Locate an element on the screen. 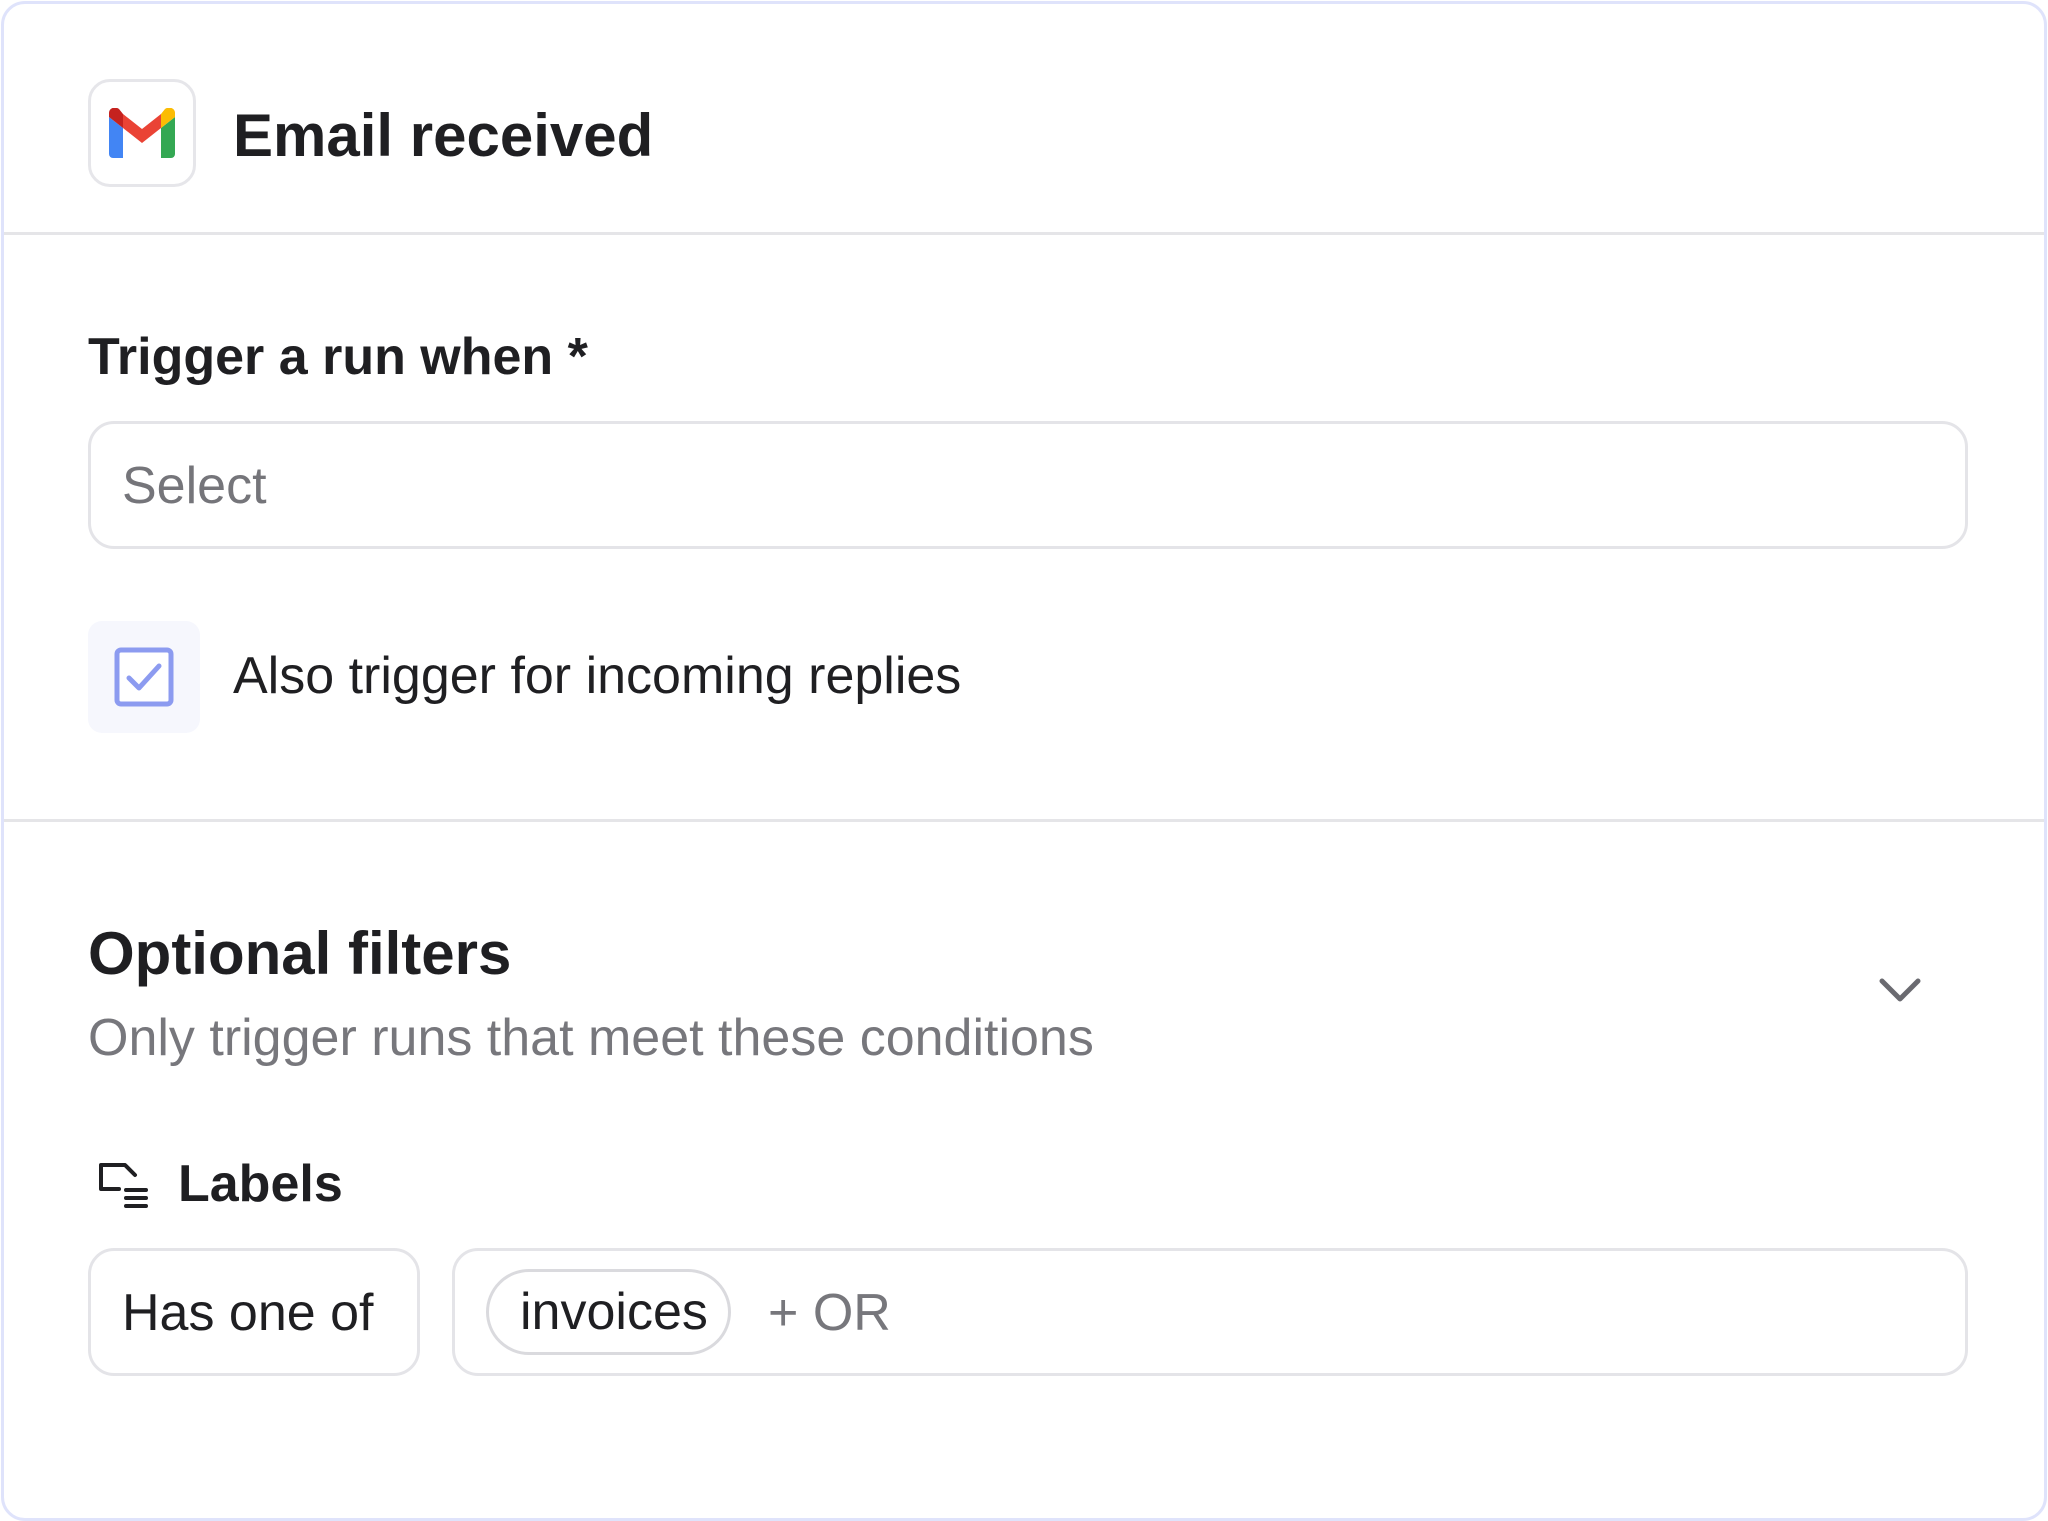  filters-expand-toggle is located at coordinates (1900, 990).